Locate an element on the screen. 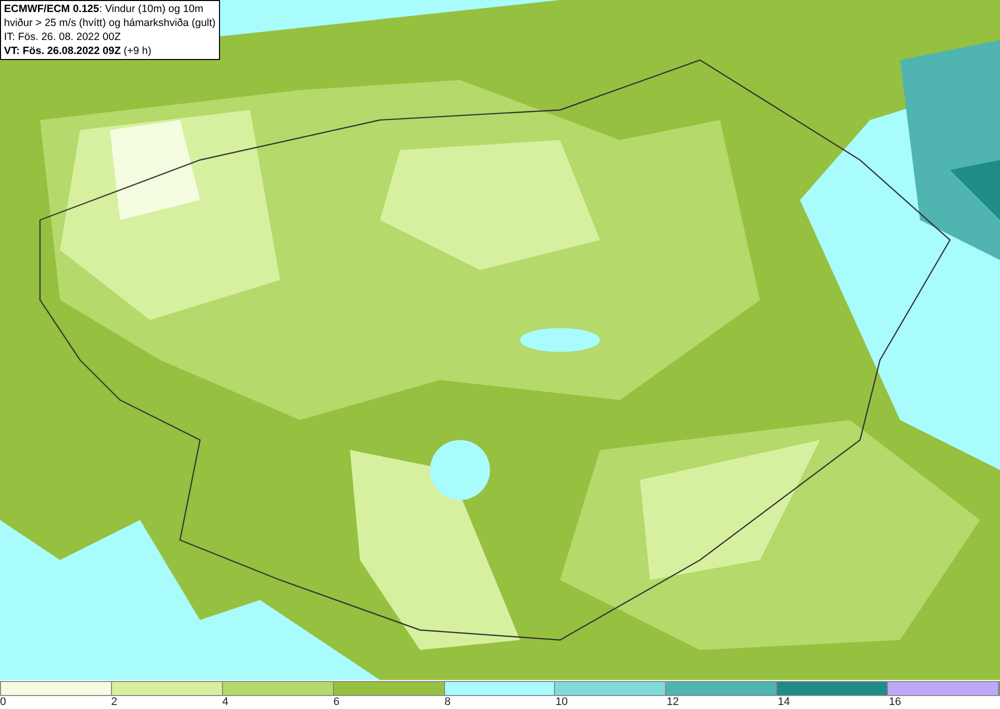  legend-tick-label: 4 is located at coordinates (225, 702).